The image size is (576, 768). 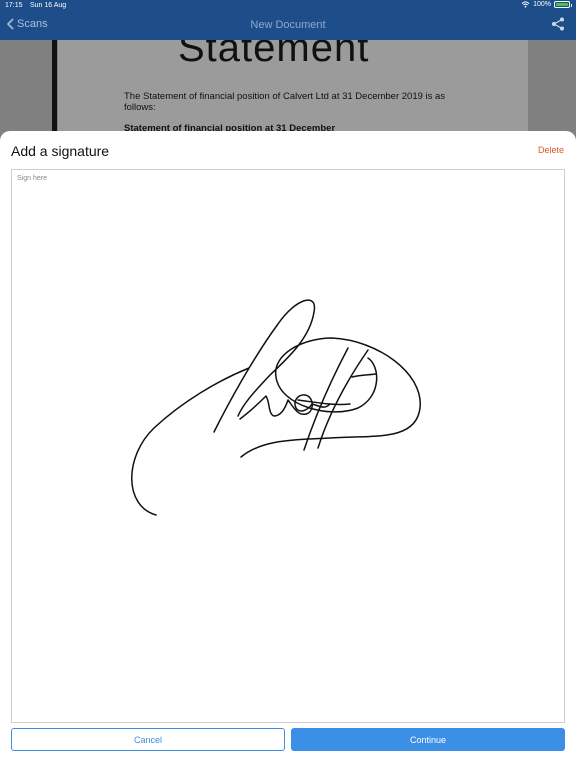 I want to click on document-margin-rule, so click(x=54, y=90).